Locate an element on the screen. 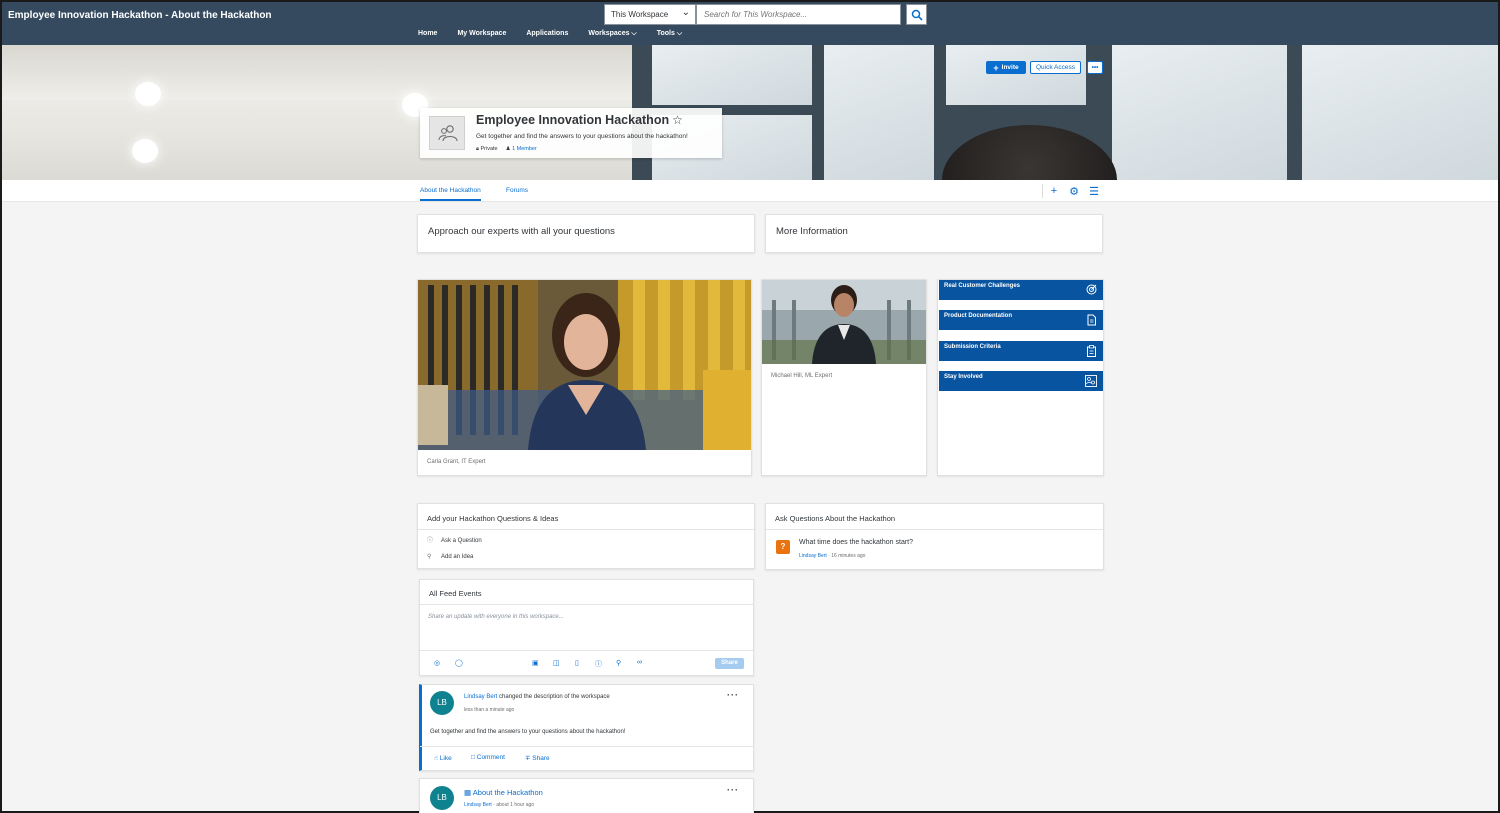 The height and width of the screenshot is (813, 1500). tab-about-the-hackathon: About the Hackathon is located at coordinates (450, 194).